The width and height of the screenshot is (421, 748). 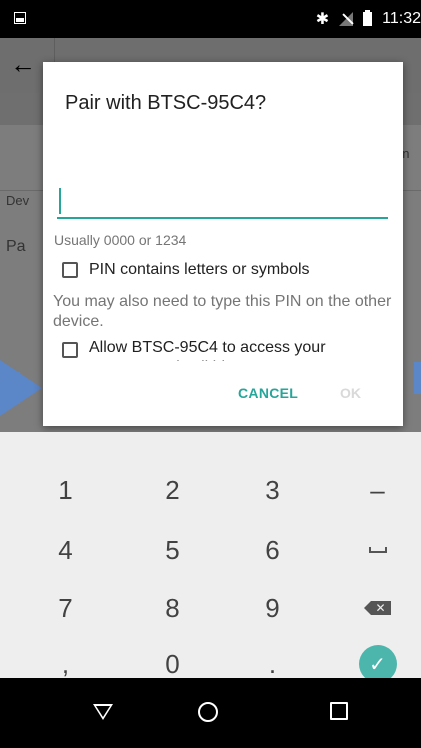 I want to click on status-bar: ✱ 11:32, so click(x=210, y=19).